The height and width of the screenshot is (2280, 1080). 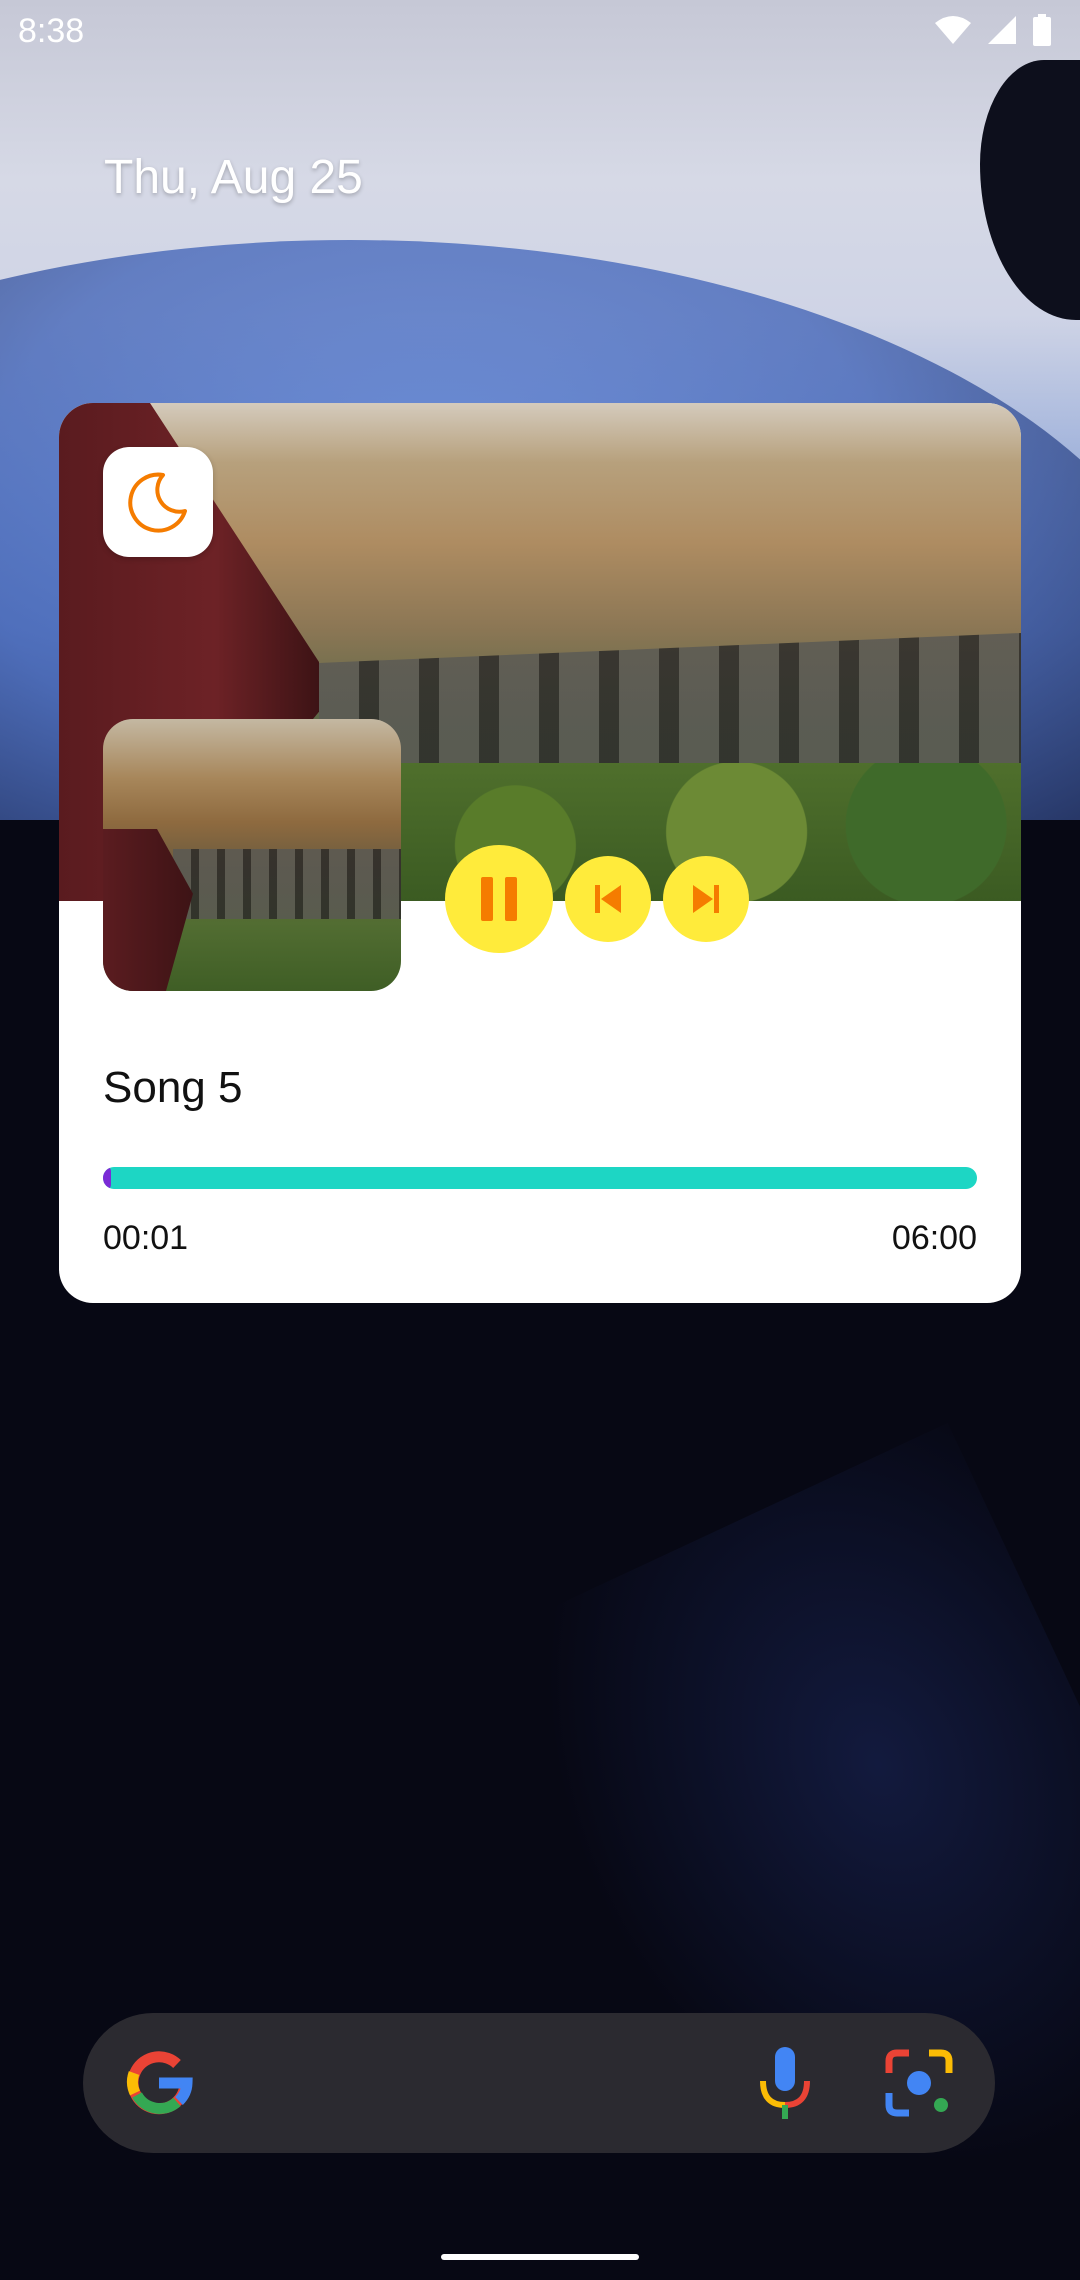 I want to click on date-text: Thu, Aug 25, so click(x=233, y=177).